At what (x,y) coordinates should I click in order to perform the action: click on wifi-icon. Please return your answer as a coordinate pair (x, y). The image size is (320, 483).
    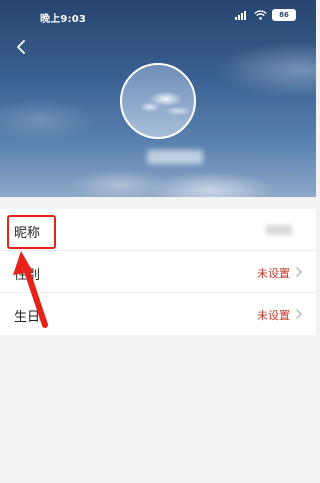
    Looking at the image, I should click on (260, 15).